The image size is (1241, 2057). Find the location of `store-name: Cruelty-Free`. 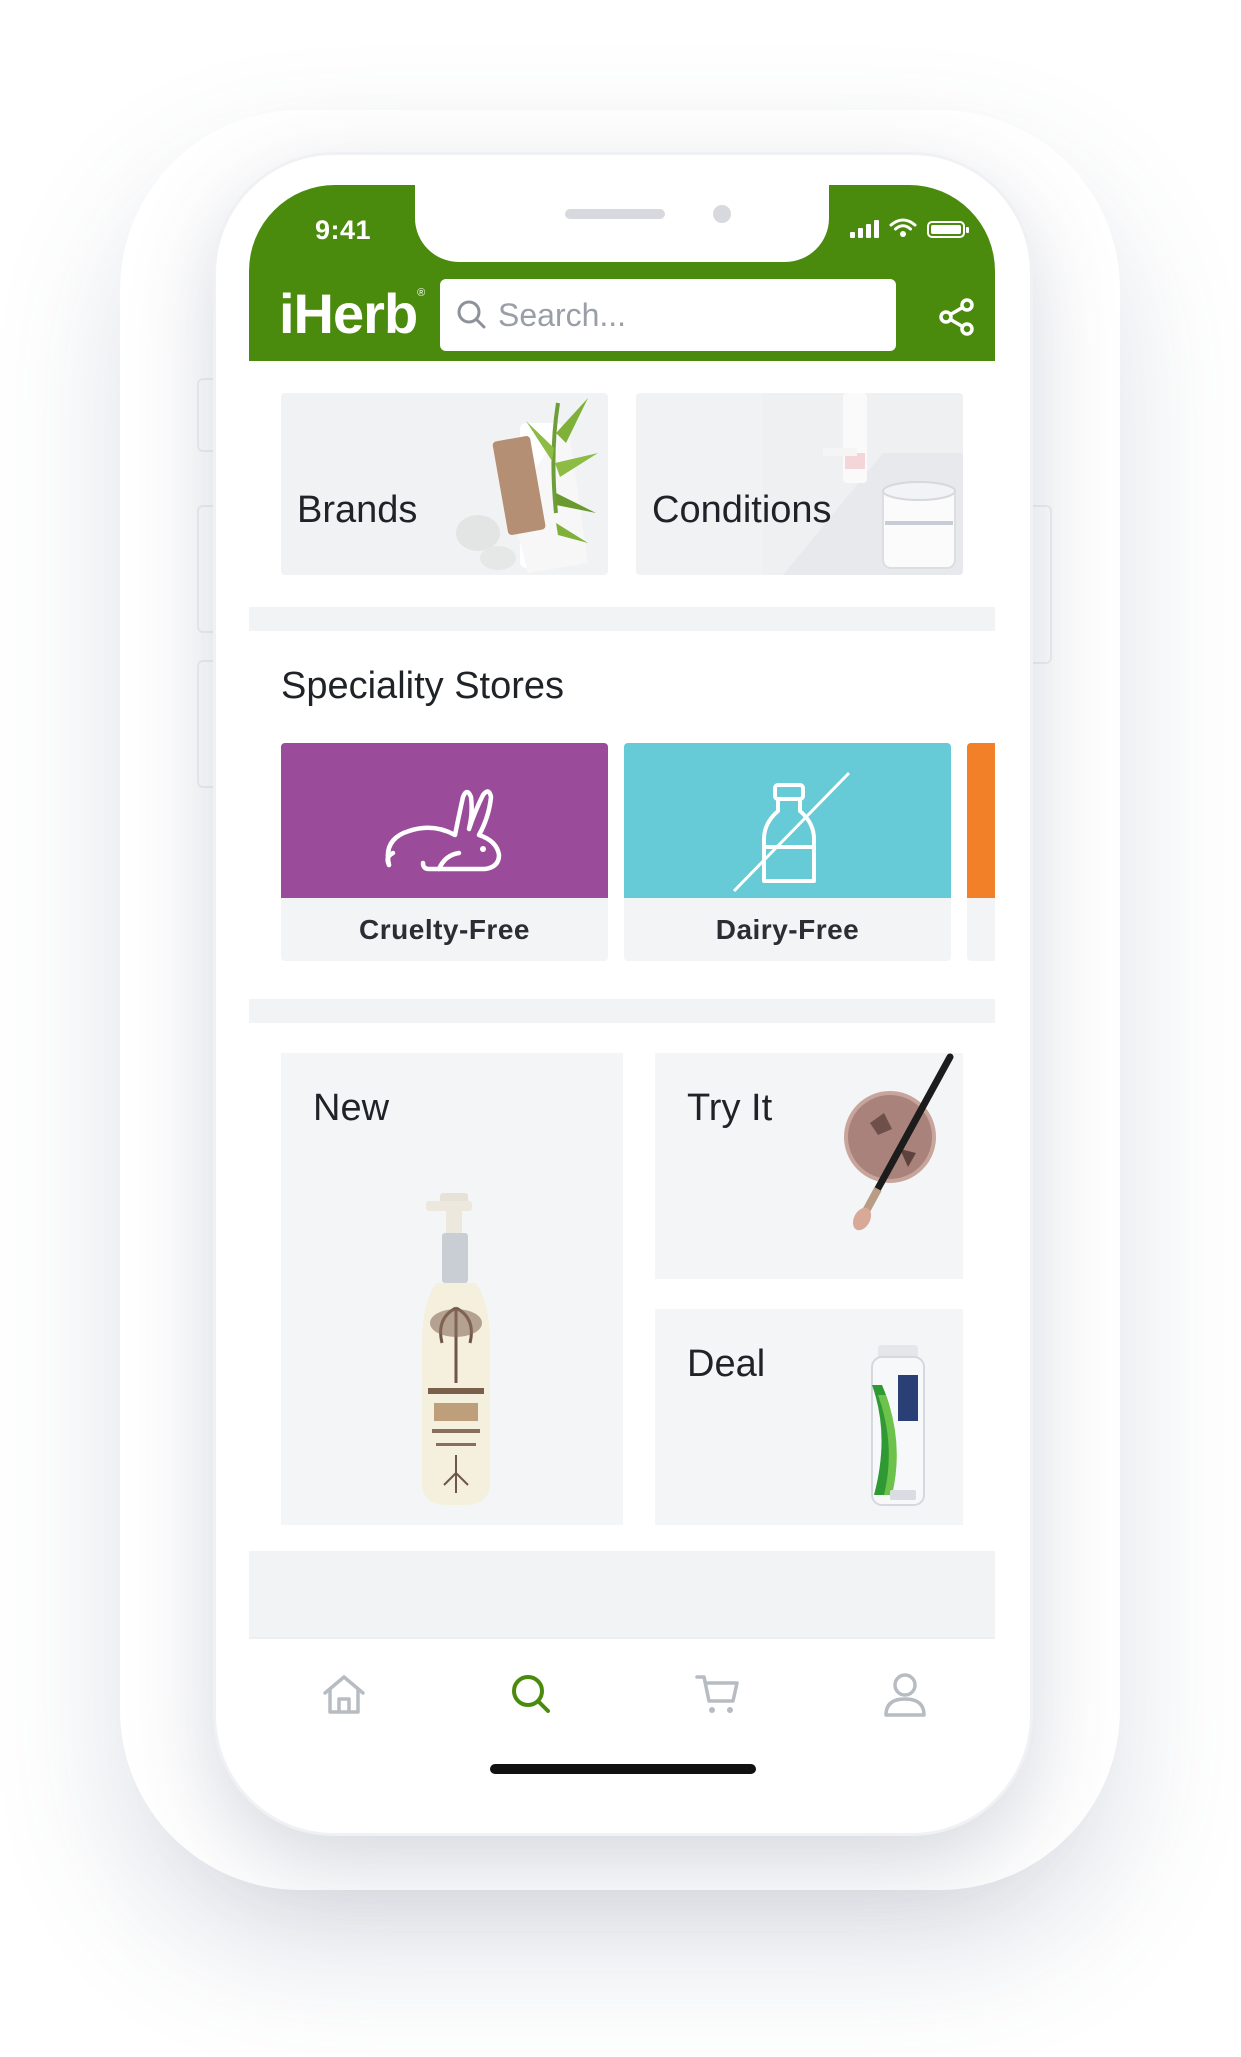

store-name: Cruelty-Free is located at coordinates (444, 929).